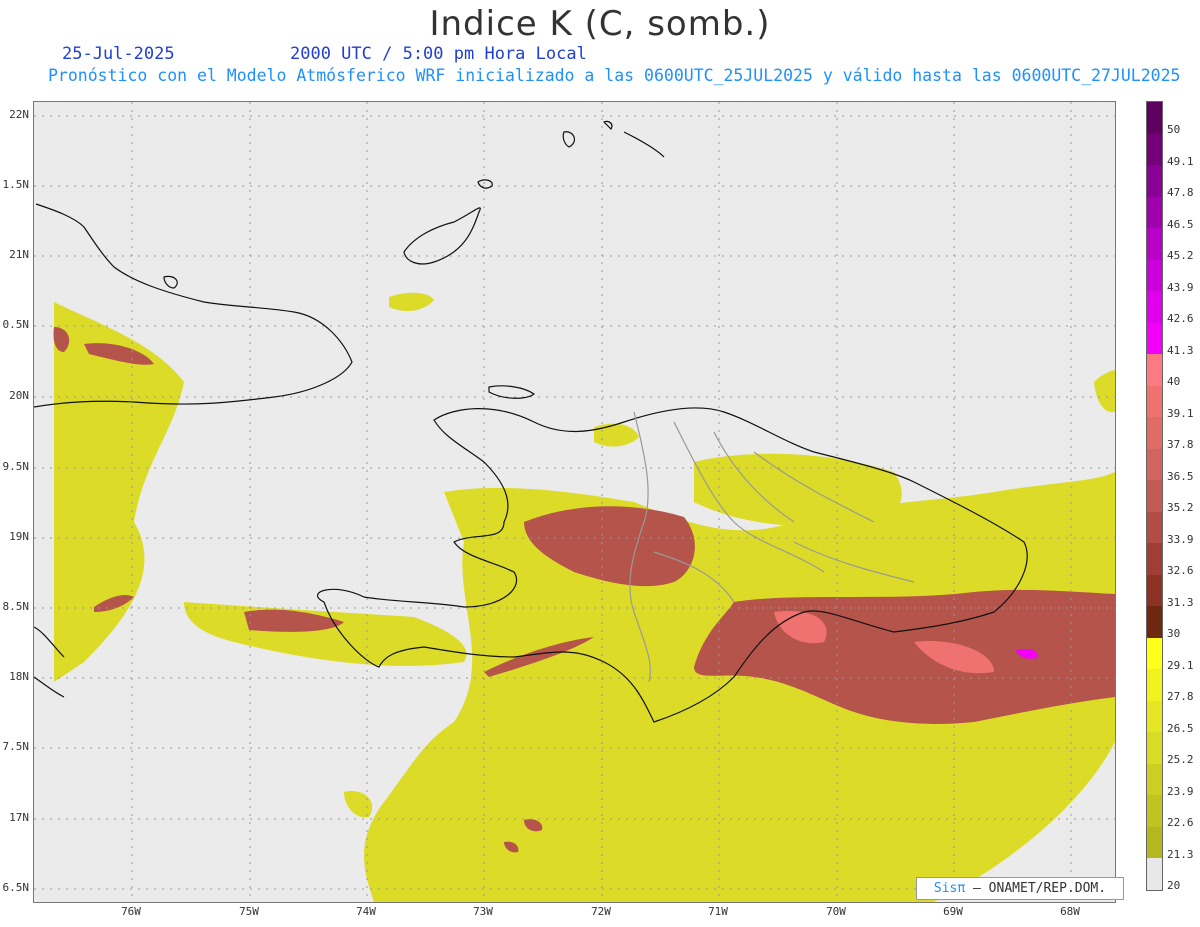 The image size is (1200, 927). I want to click on colorbar-label: 36.5, so click(1180, 476).